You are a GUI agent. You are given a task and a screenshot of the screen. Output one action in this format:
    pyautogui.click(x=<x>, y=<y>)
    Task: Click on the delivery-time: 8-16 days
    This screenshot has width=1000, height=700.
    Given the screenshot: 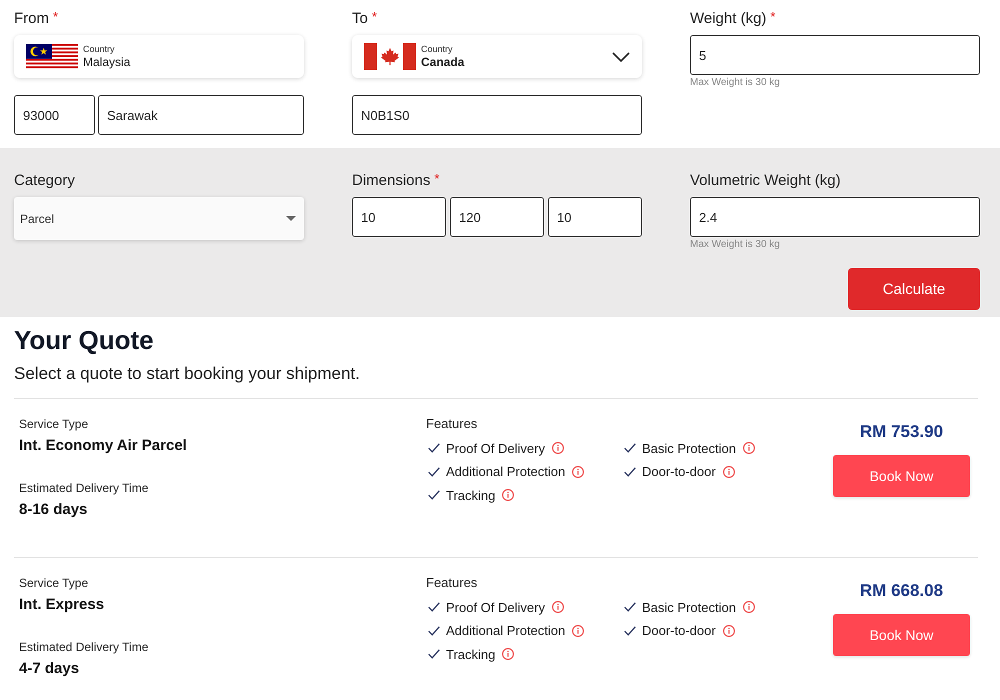 What is the action you would take?
    pyautogui.click(x=53, y=510)
    